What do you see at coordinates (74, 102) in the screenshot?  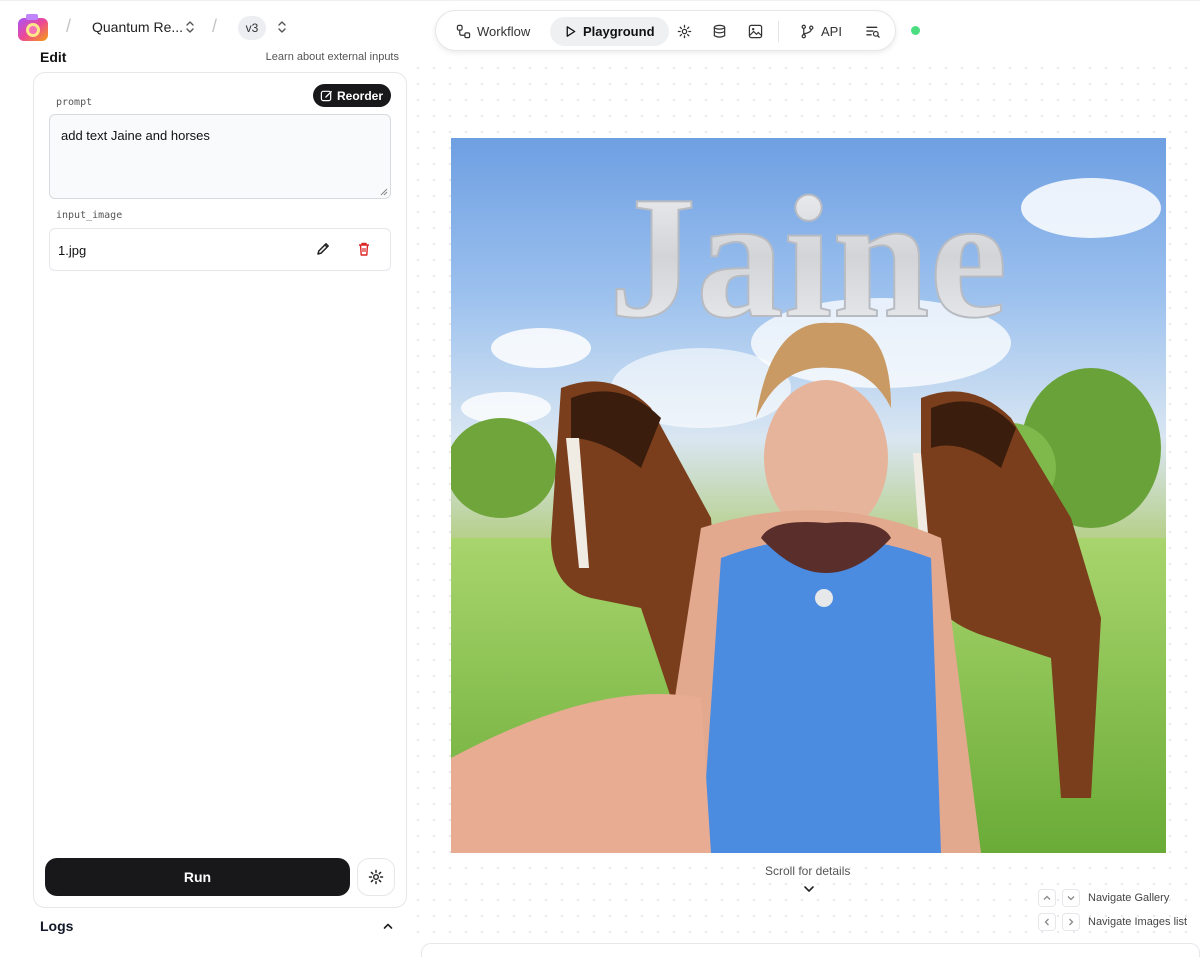 I see `prompt-label: prompt` at bounding box center [74, 102].